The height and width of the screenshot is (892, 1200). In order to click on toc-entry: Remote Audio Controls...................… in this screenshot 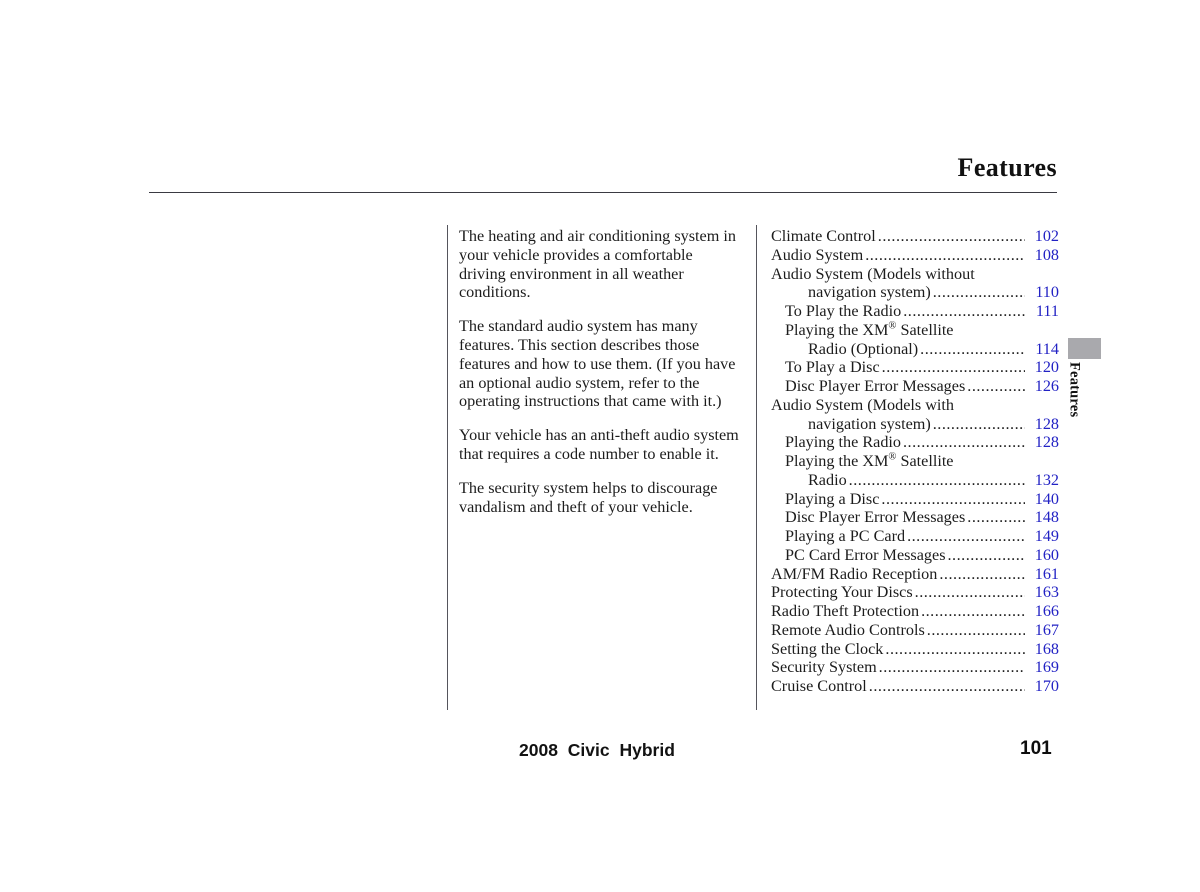, I will do `click(915, 630)`.